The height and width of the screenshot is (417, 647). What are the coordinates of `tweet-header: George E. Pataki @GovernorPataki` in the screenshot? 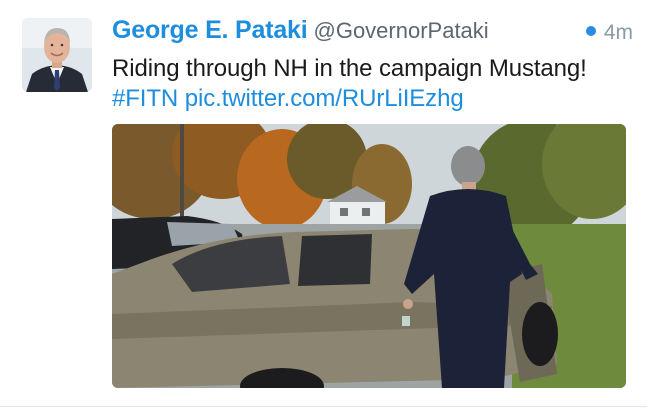 It's located at (372, 32).